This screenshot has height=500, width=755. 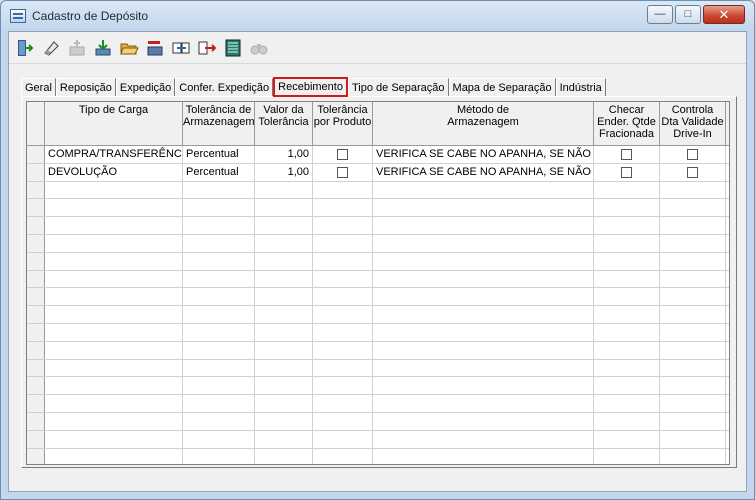 I want to click on exit-button, so click(x=25, y=48).